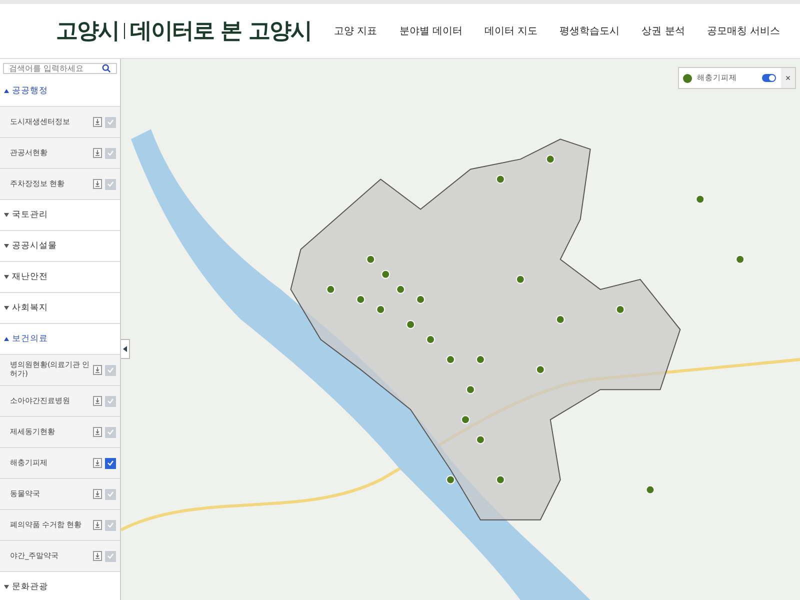 This screenshot has height=600, width=800. I want to click on nav-link: 분야별 데이터, so click(430, 31).